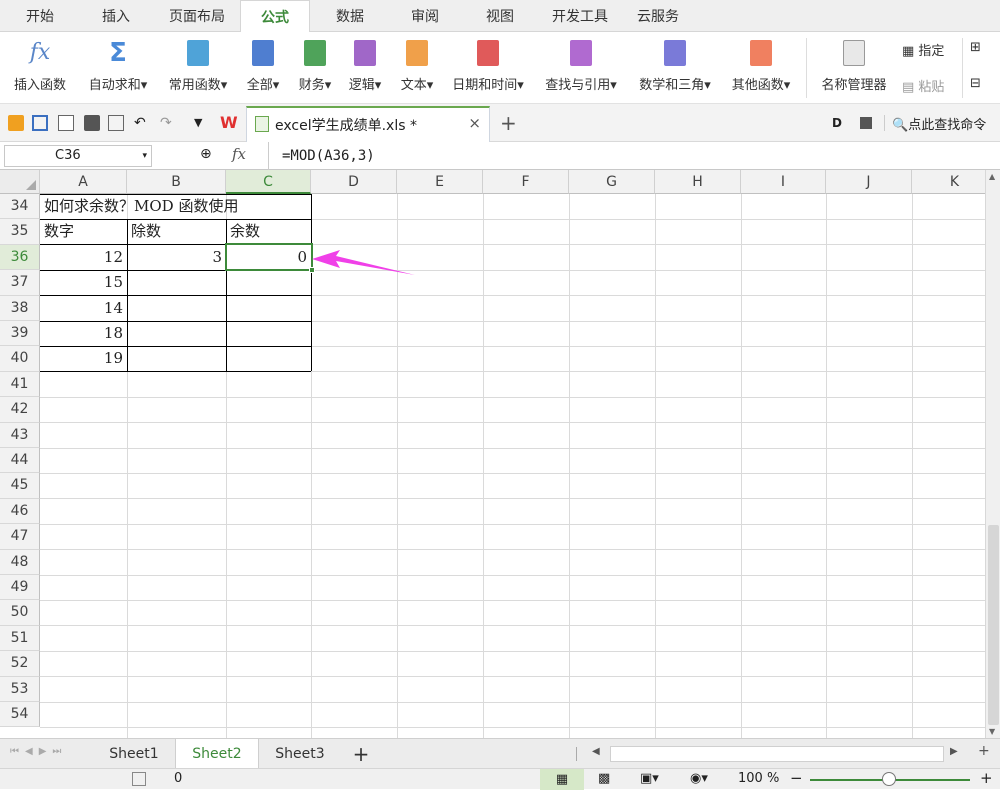  Describe the element at coordinates (581, 68) in the screenshot. I see `lookup-reference-button: 查找与引用▾` at that location.